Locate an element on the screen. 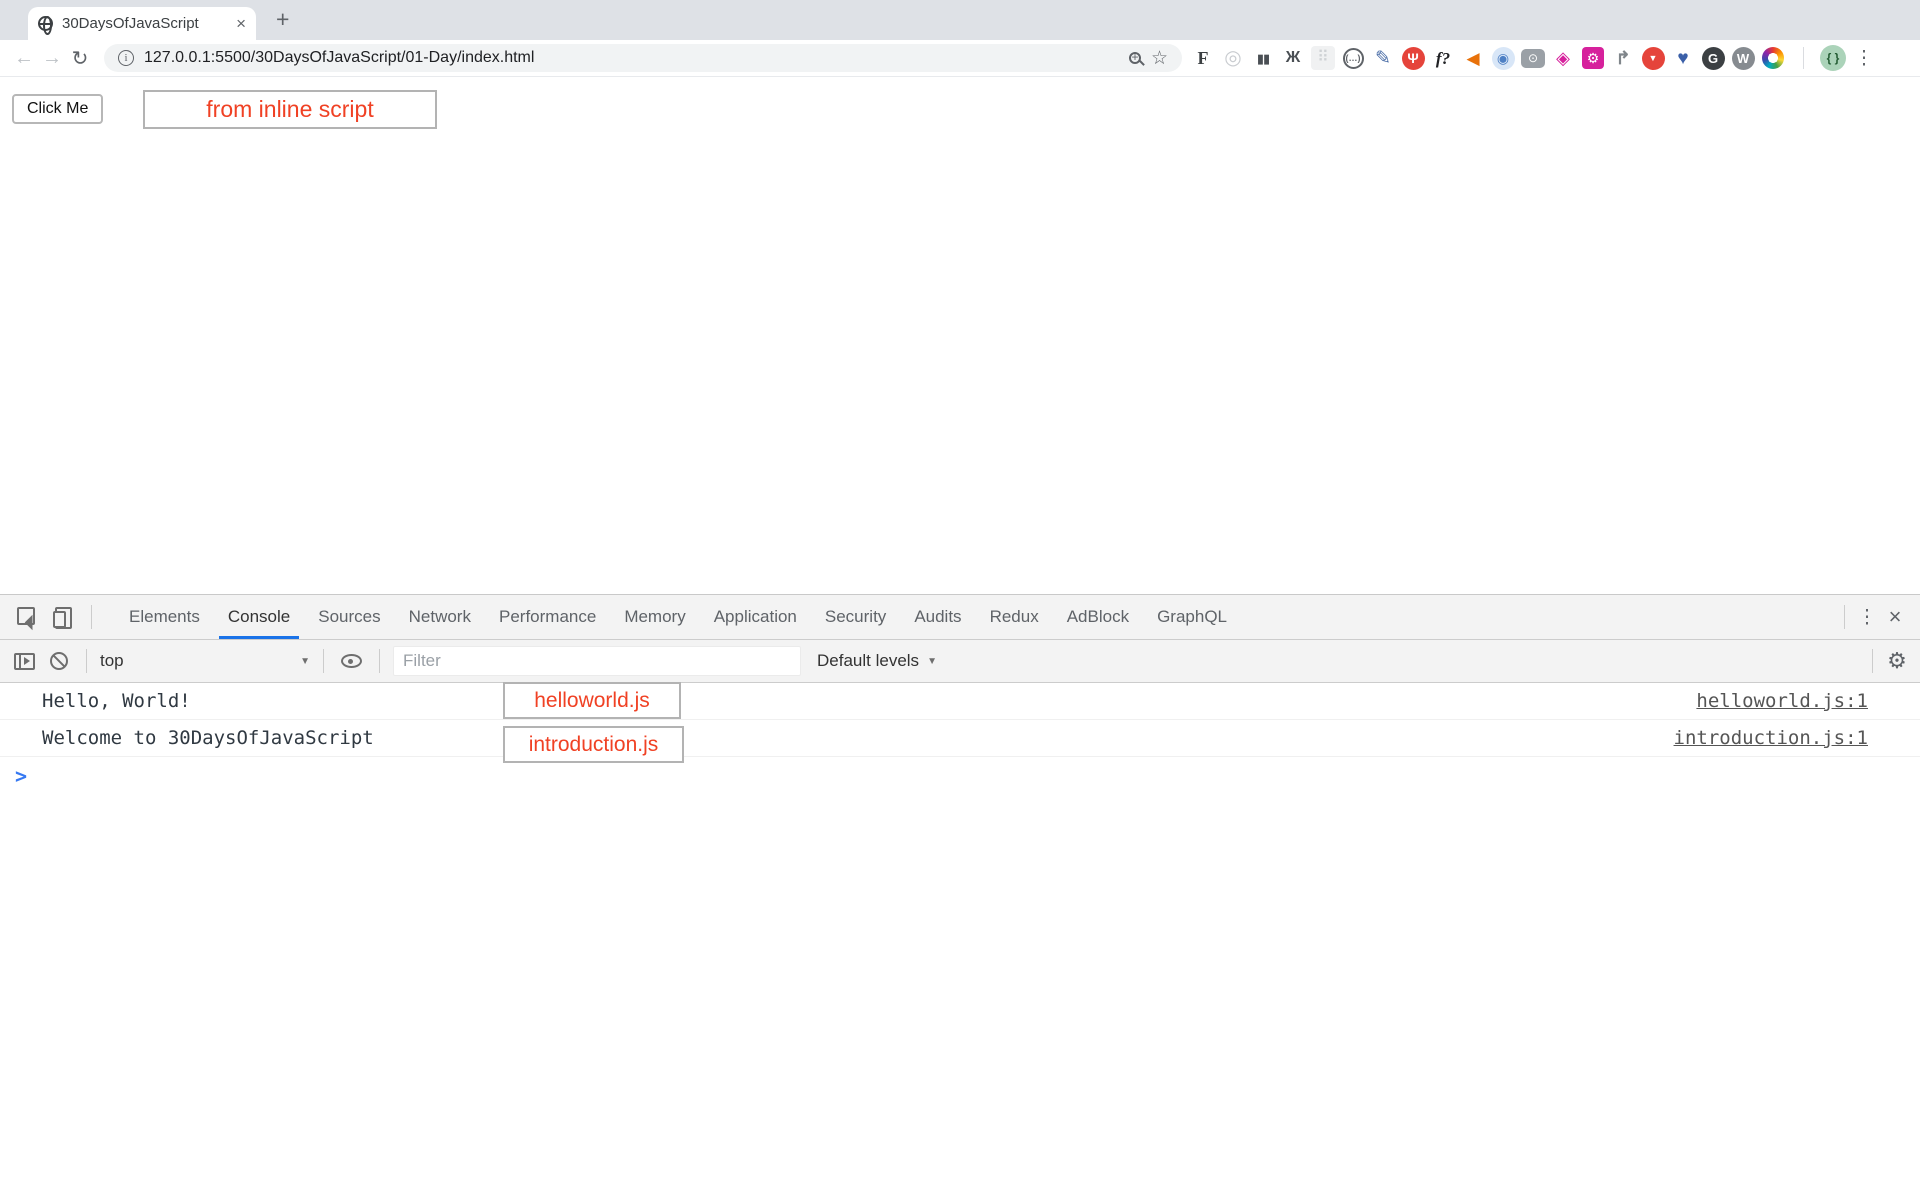 The image size is (1920, 1200). browser-tab-strip: 30DaysOfJavaScript × + is located at coordinates (960, 20).